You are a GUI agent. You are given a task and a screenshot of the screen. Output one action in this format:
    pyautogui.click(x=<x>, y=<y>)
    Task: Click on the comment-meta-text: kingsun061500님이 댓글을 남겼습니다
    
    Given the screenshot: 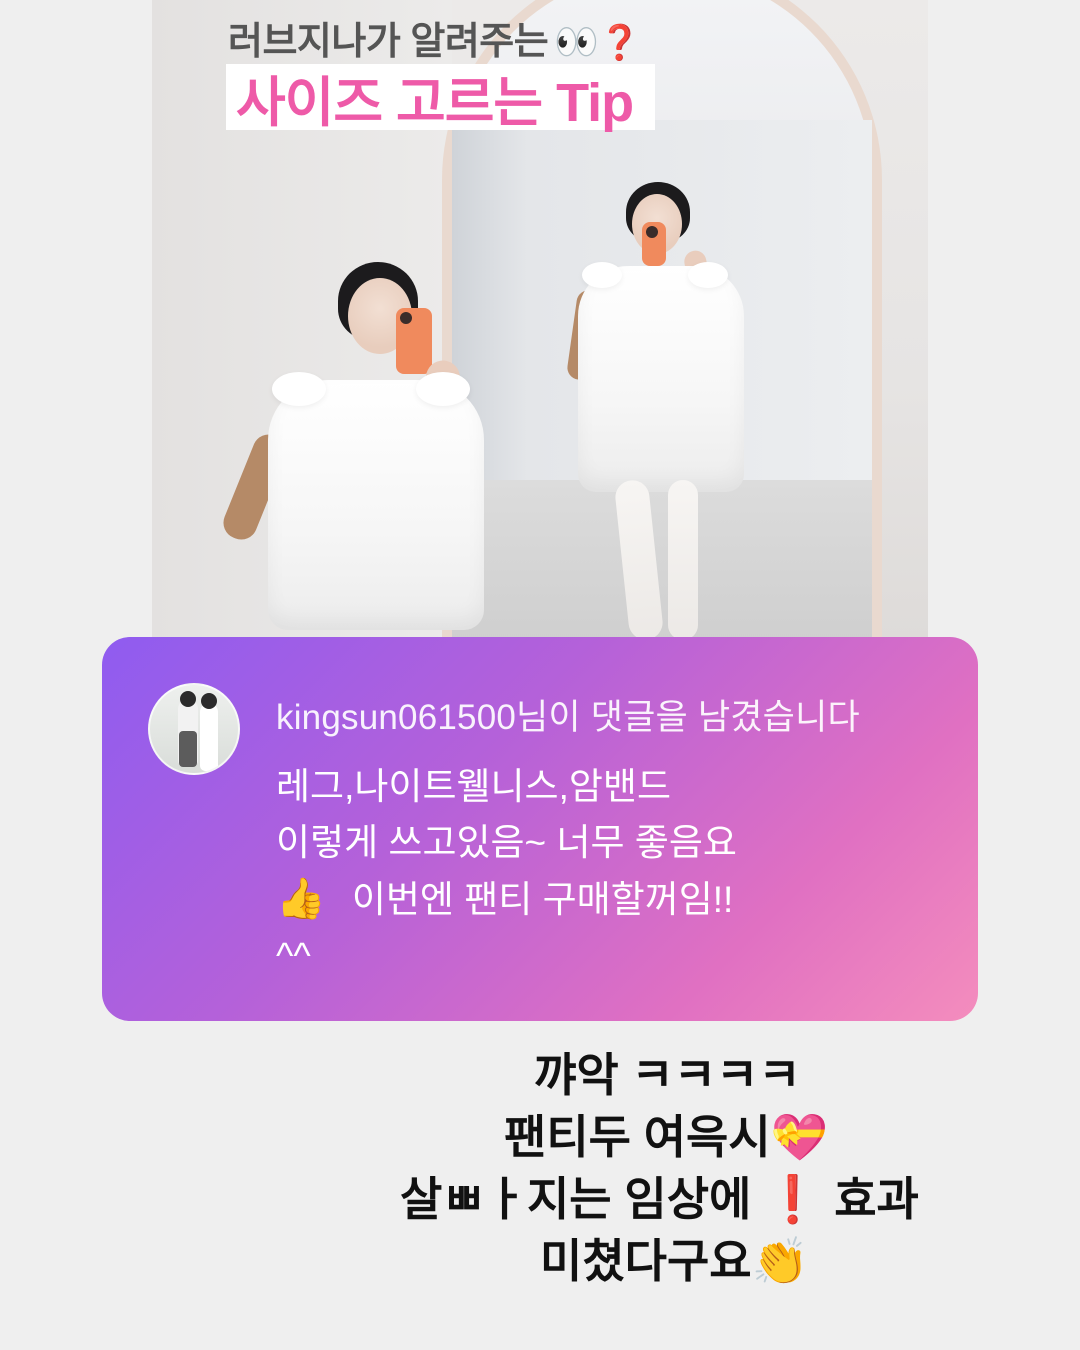 What is the action you would take?
    pyautogui.click(x=568, y=717)
    